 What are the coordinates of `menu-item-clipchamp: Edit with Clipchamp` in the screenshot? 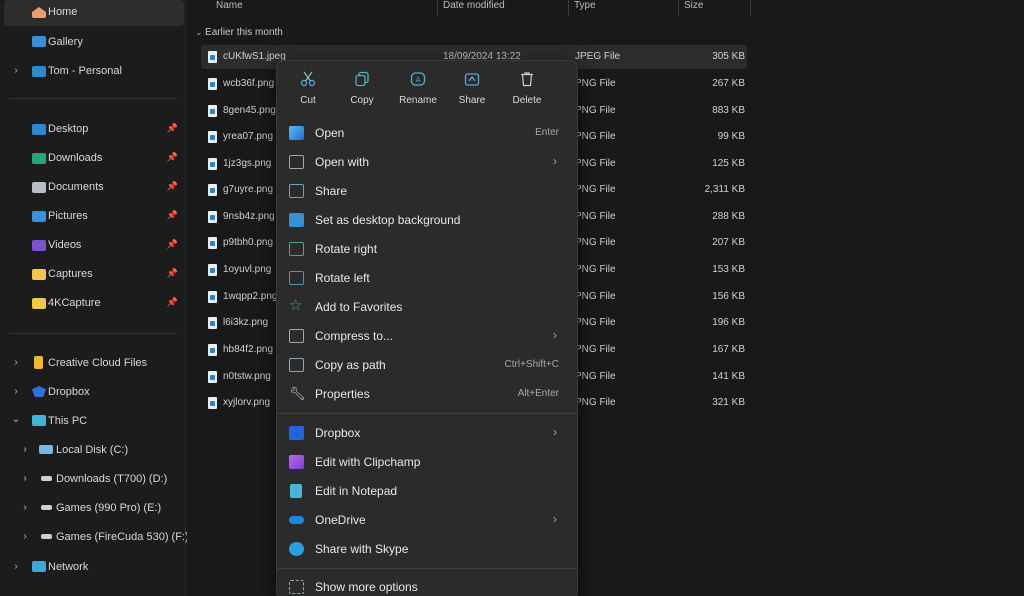 It's located at (427, 462).